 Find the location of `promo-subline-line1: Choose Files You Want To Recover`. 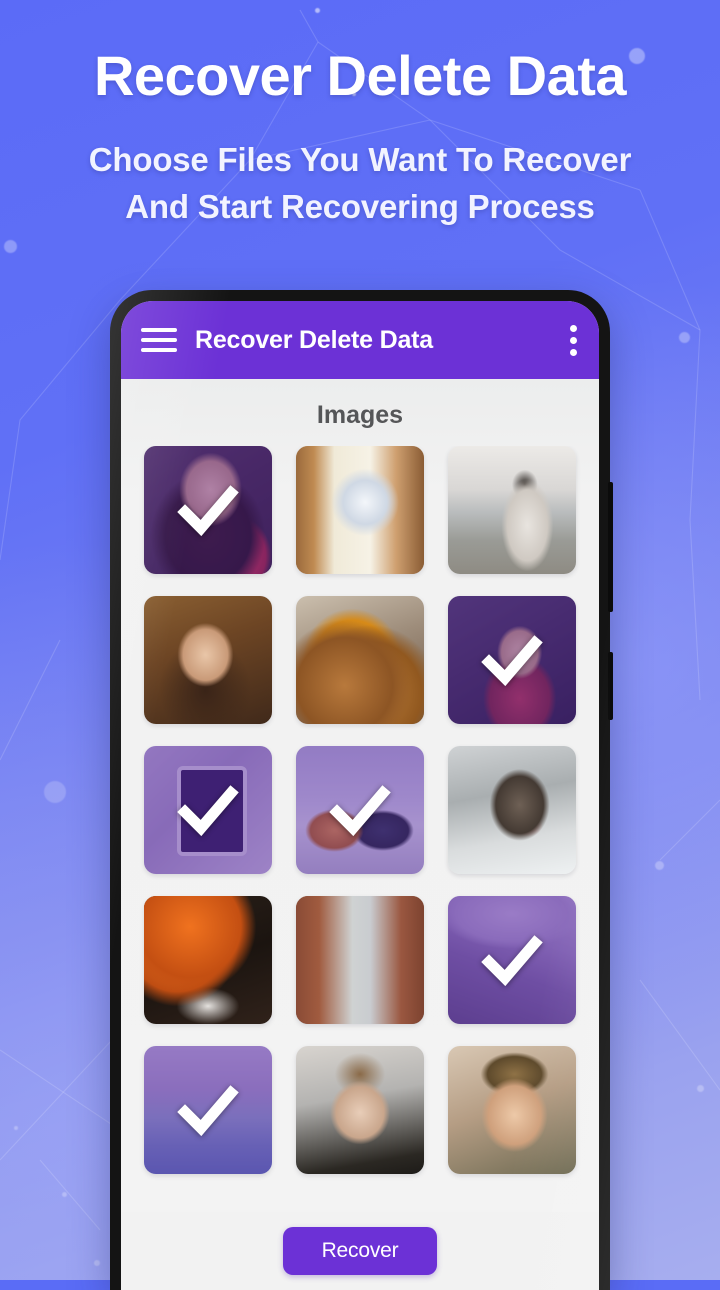

promo-subline-line1: Choose Files You Want To Recover is located at coordinates (360, 160).